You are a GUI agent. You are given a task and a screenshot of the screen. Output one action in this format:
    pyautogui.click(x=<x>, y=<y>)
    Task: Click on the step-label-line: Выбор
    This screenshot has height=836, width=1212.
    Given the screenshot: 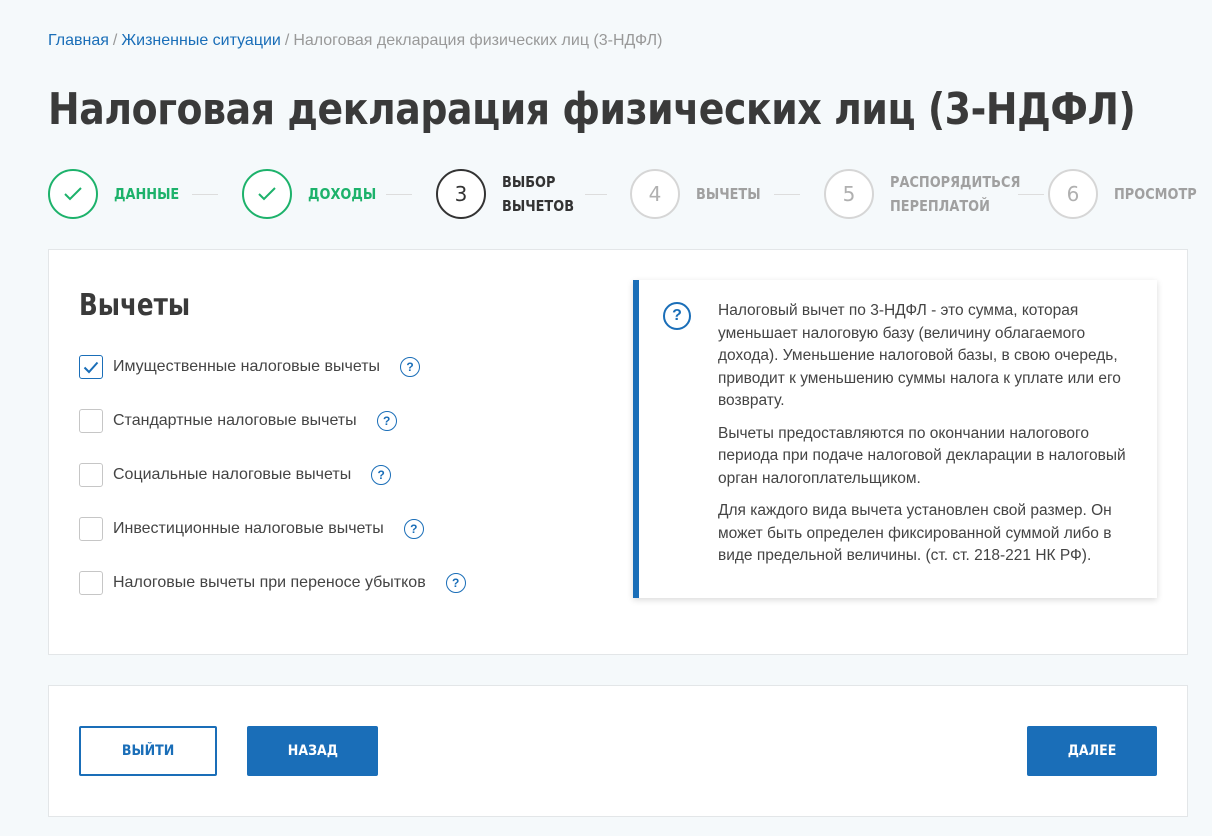 What is the action you would take?
    pyautogui.click(x=529, y=182)
    